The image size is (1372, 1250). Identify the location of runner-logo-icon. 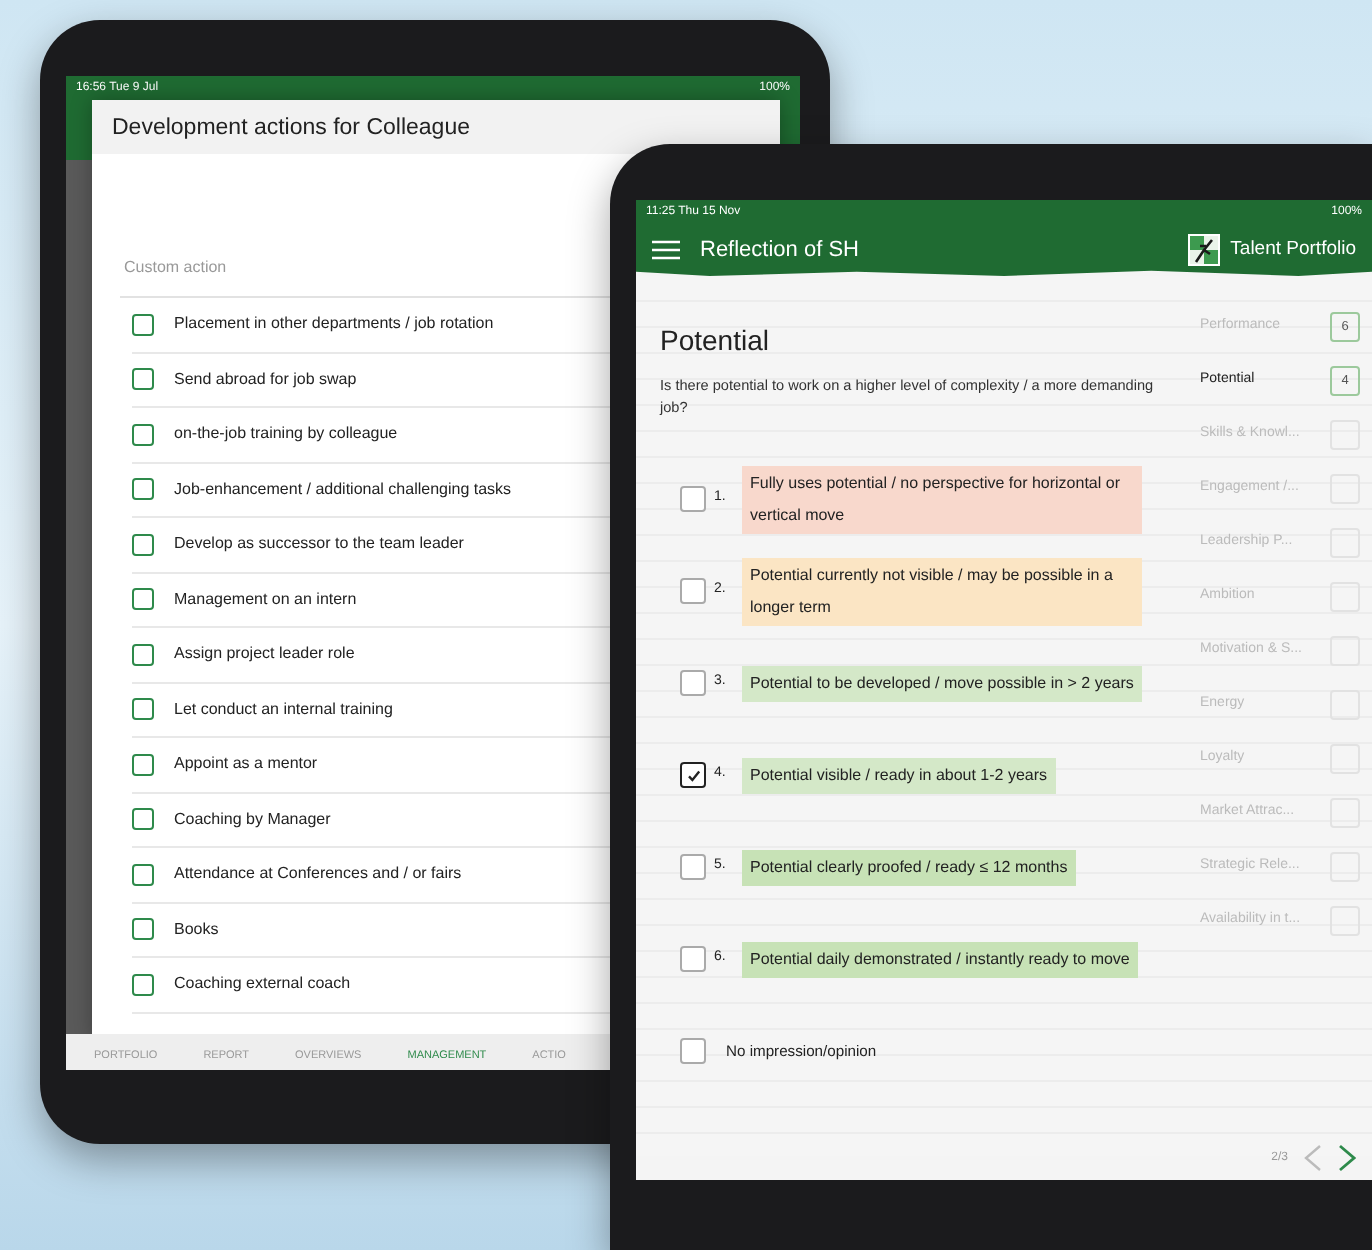
(1204, 250).